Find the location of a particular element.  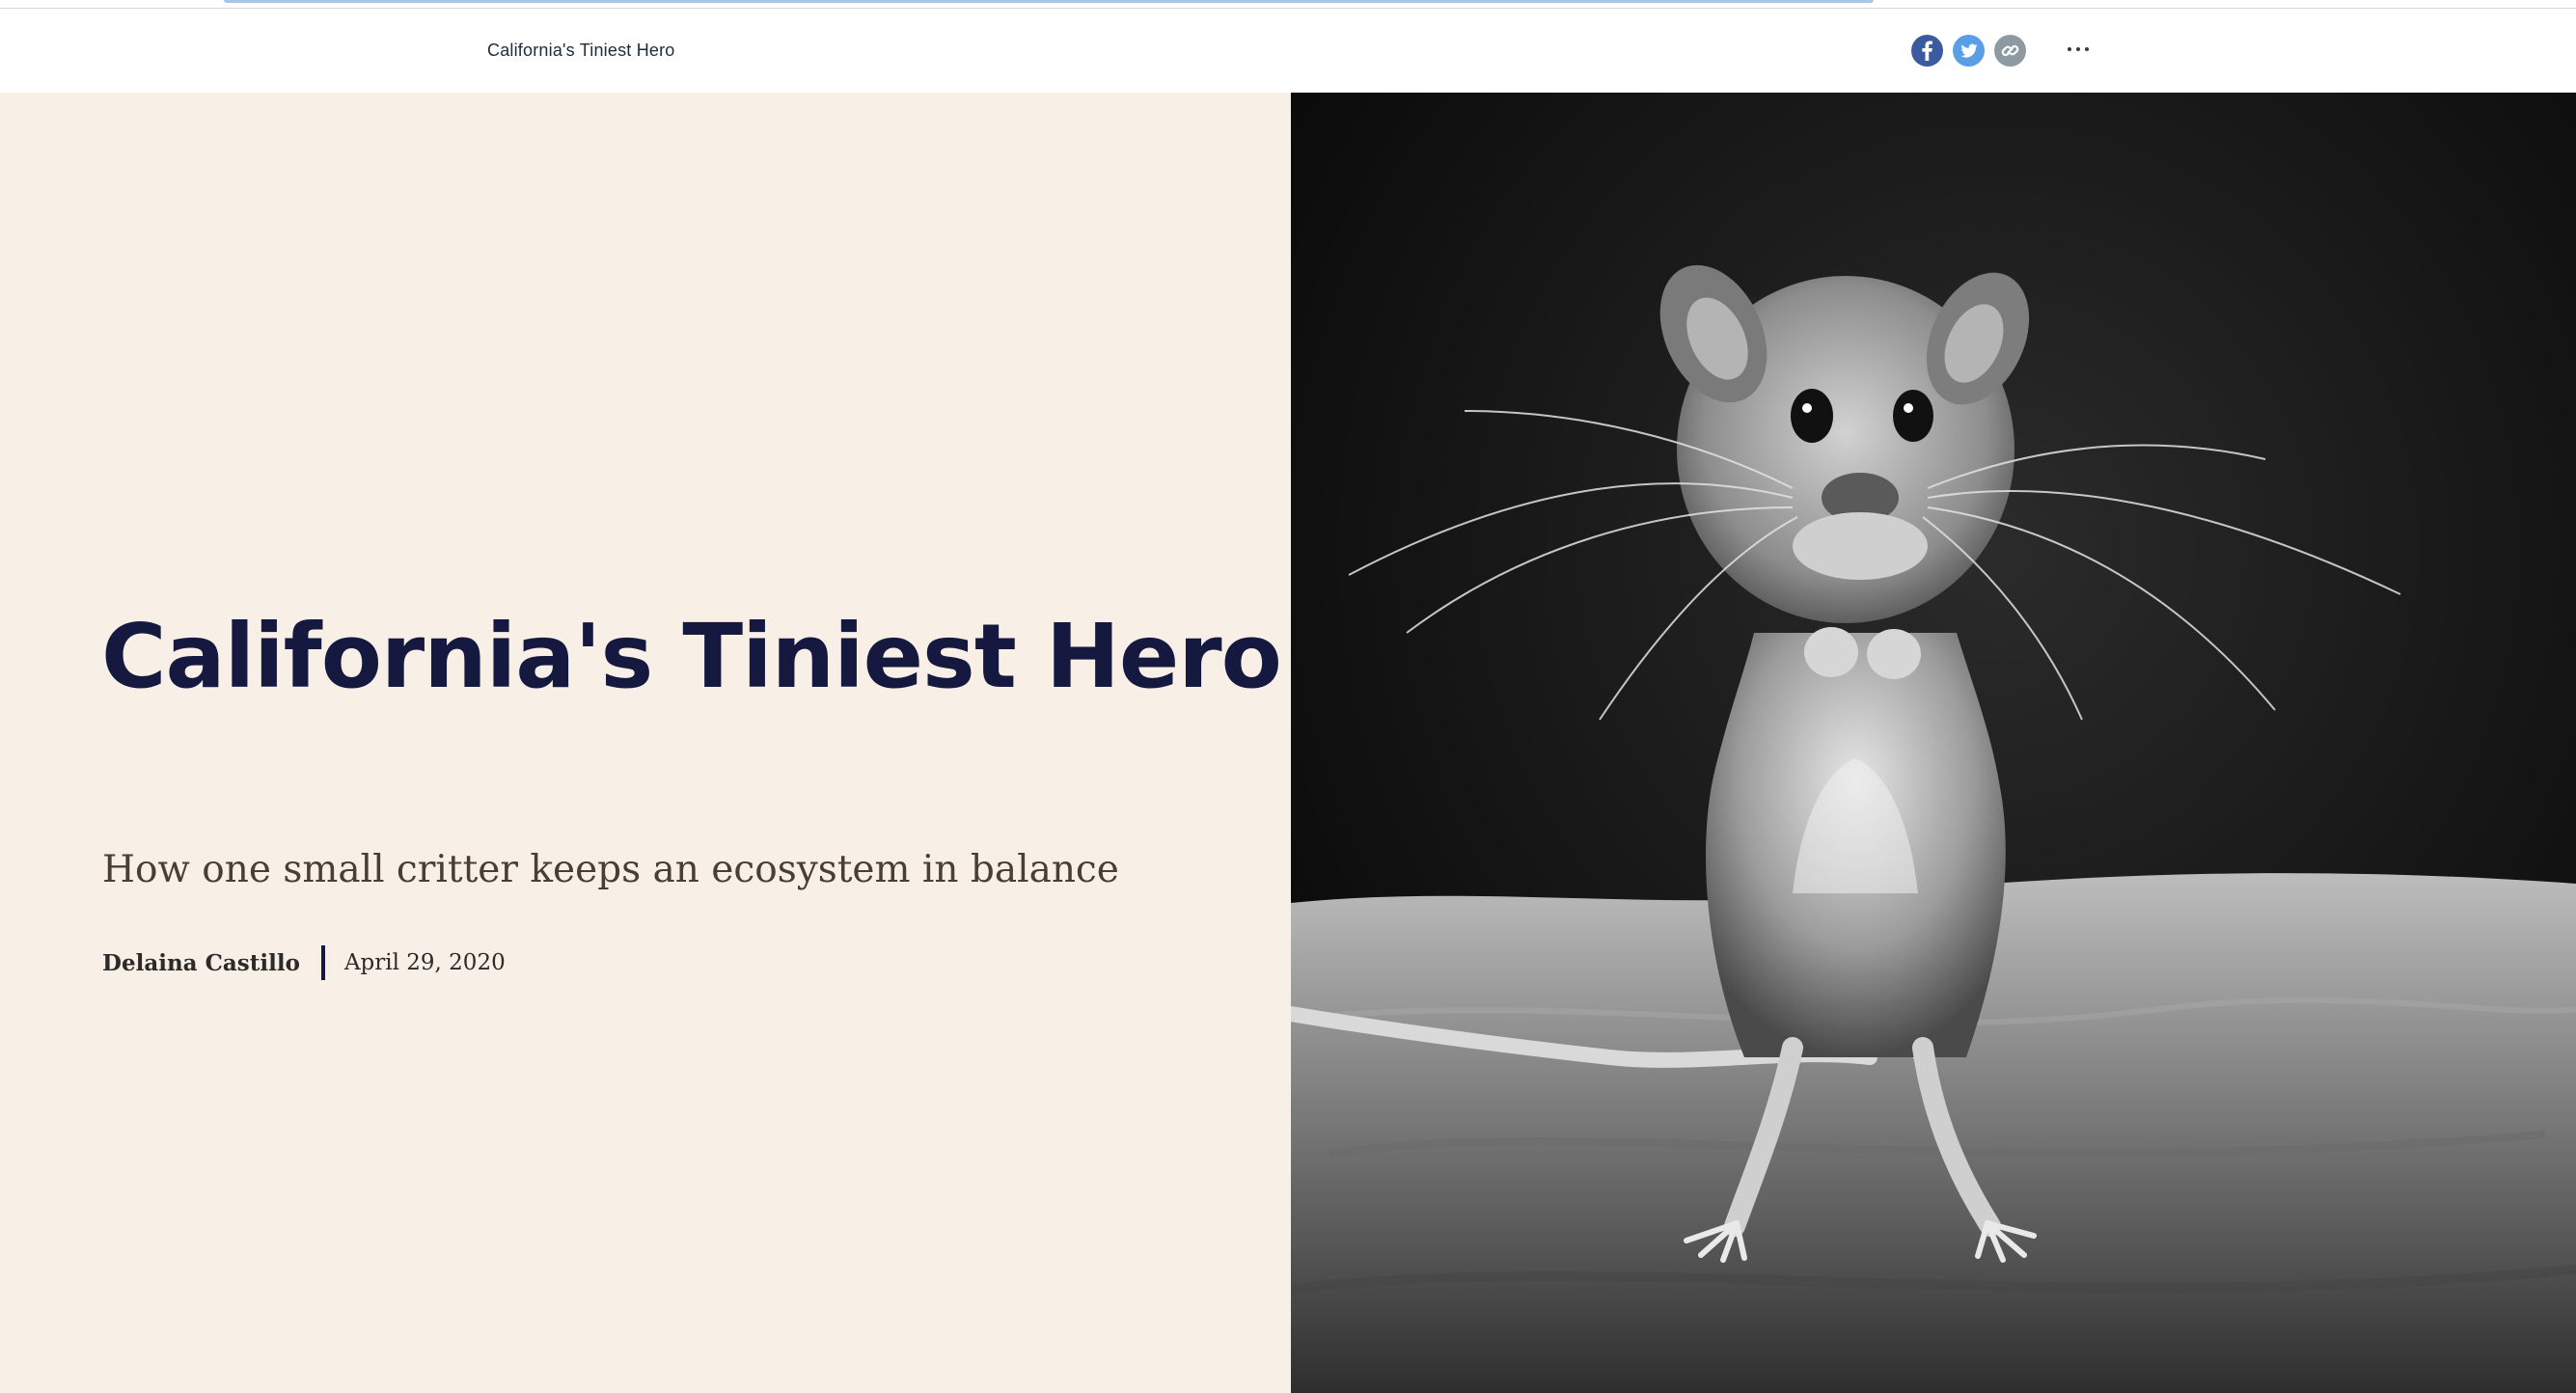

browser-top-bar is located at coordinates (1288, 4).